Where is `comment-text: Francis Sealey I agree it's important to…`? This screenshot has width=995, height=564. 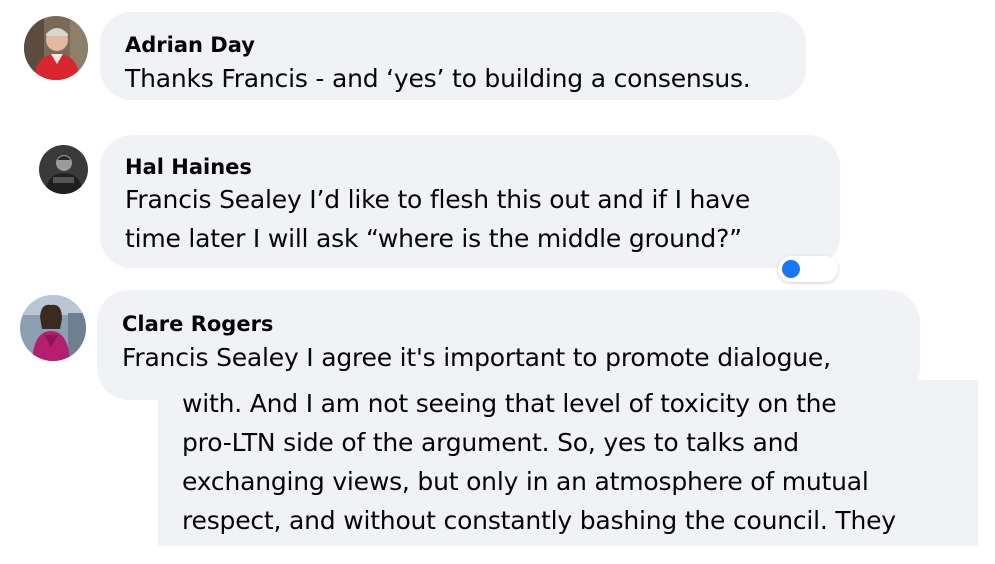 comment-text: Francis Sealey I agree it's important to… is located at coordinates (476, 357).